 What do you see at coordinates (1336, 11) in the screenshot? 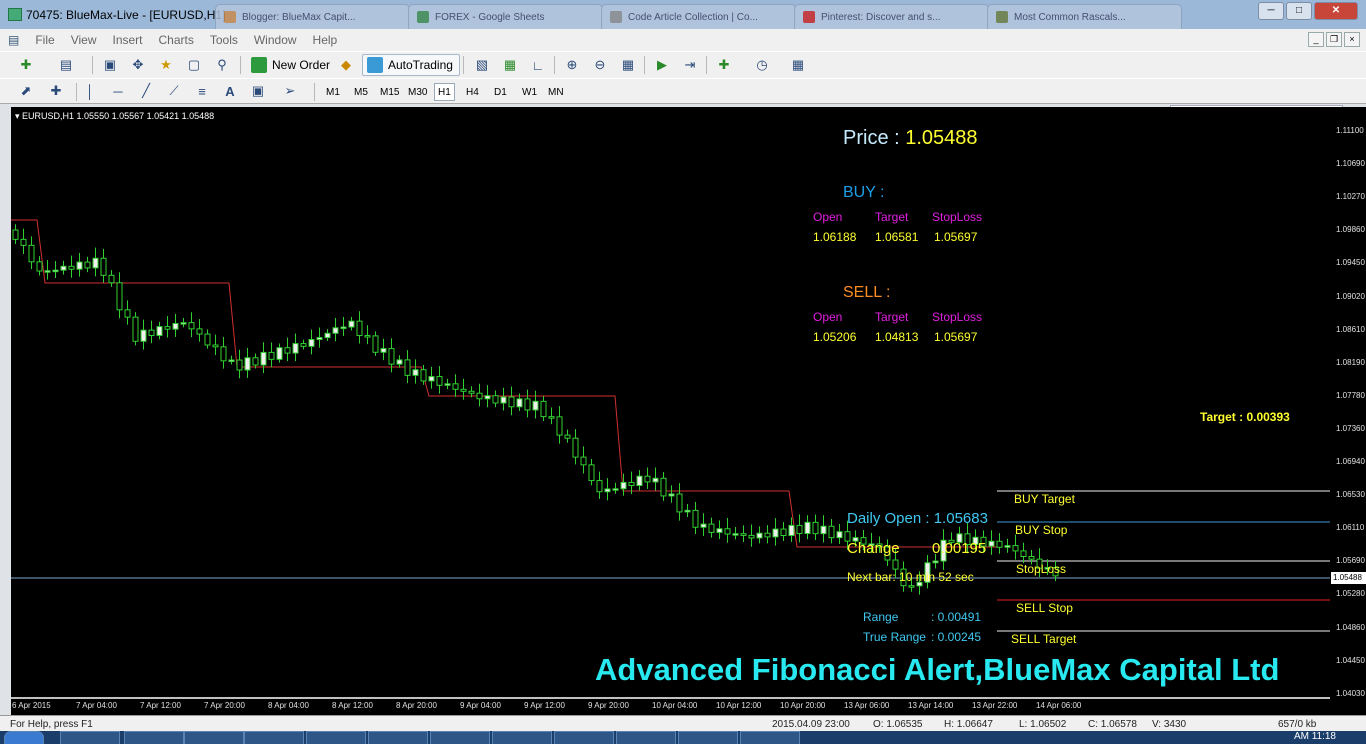
I see `close-button: ✕` at bounding box center [1336, 11].